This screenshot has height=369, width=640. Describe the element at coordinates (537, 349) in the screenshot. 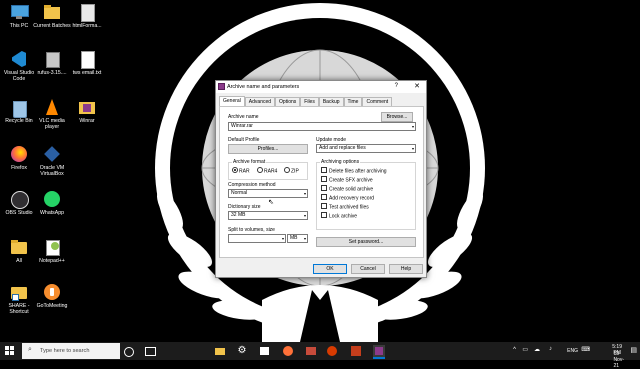

I see `onedrive-icon: ☁` at that location.